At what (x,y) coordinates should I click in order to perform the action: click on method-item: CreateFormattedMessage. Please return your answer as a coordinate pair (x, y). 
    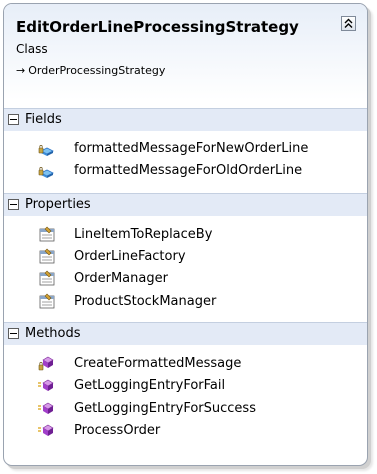
    Looking at the image, I should click on (185, 364).